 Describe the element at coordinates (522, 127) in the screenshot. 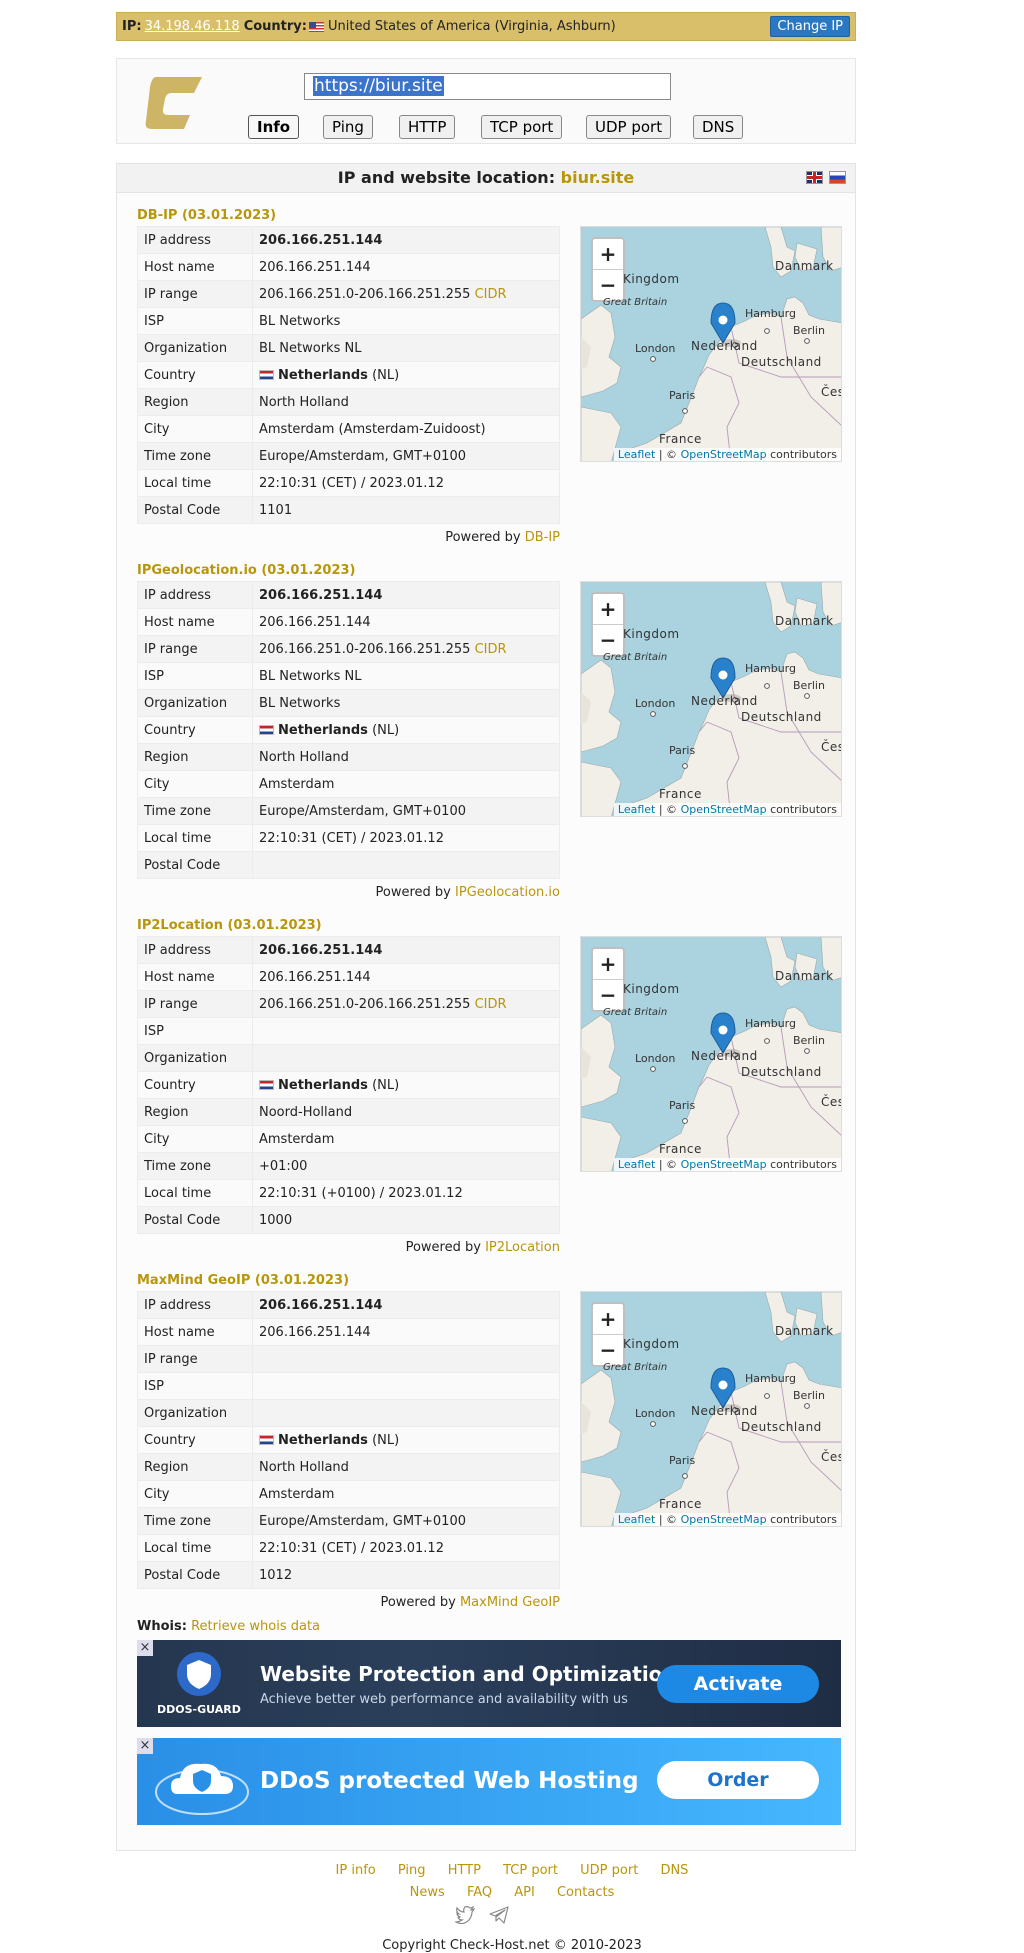

I see `tab-tcp-port: TCP port` at that location.